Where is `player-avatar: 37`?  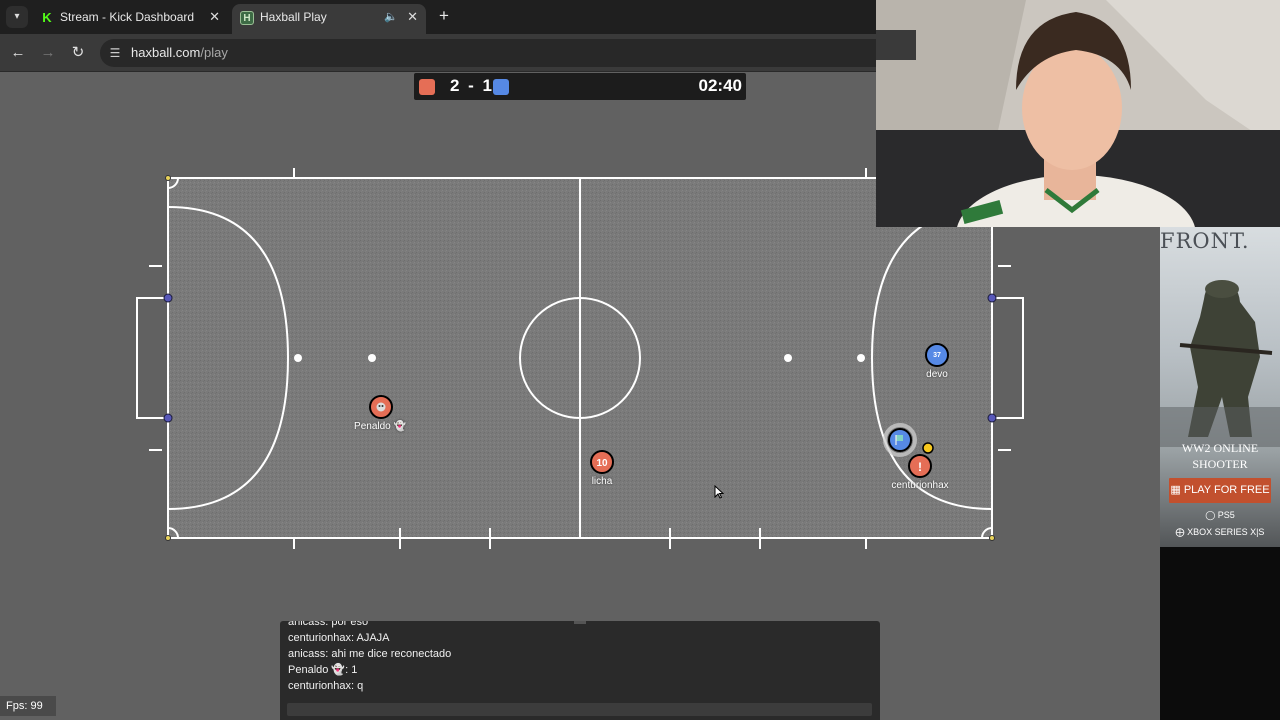
player-avatar: 37 is located at coordinates (937, 355).